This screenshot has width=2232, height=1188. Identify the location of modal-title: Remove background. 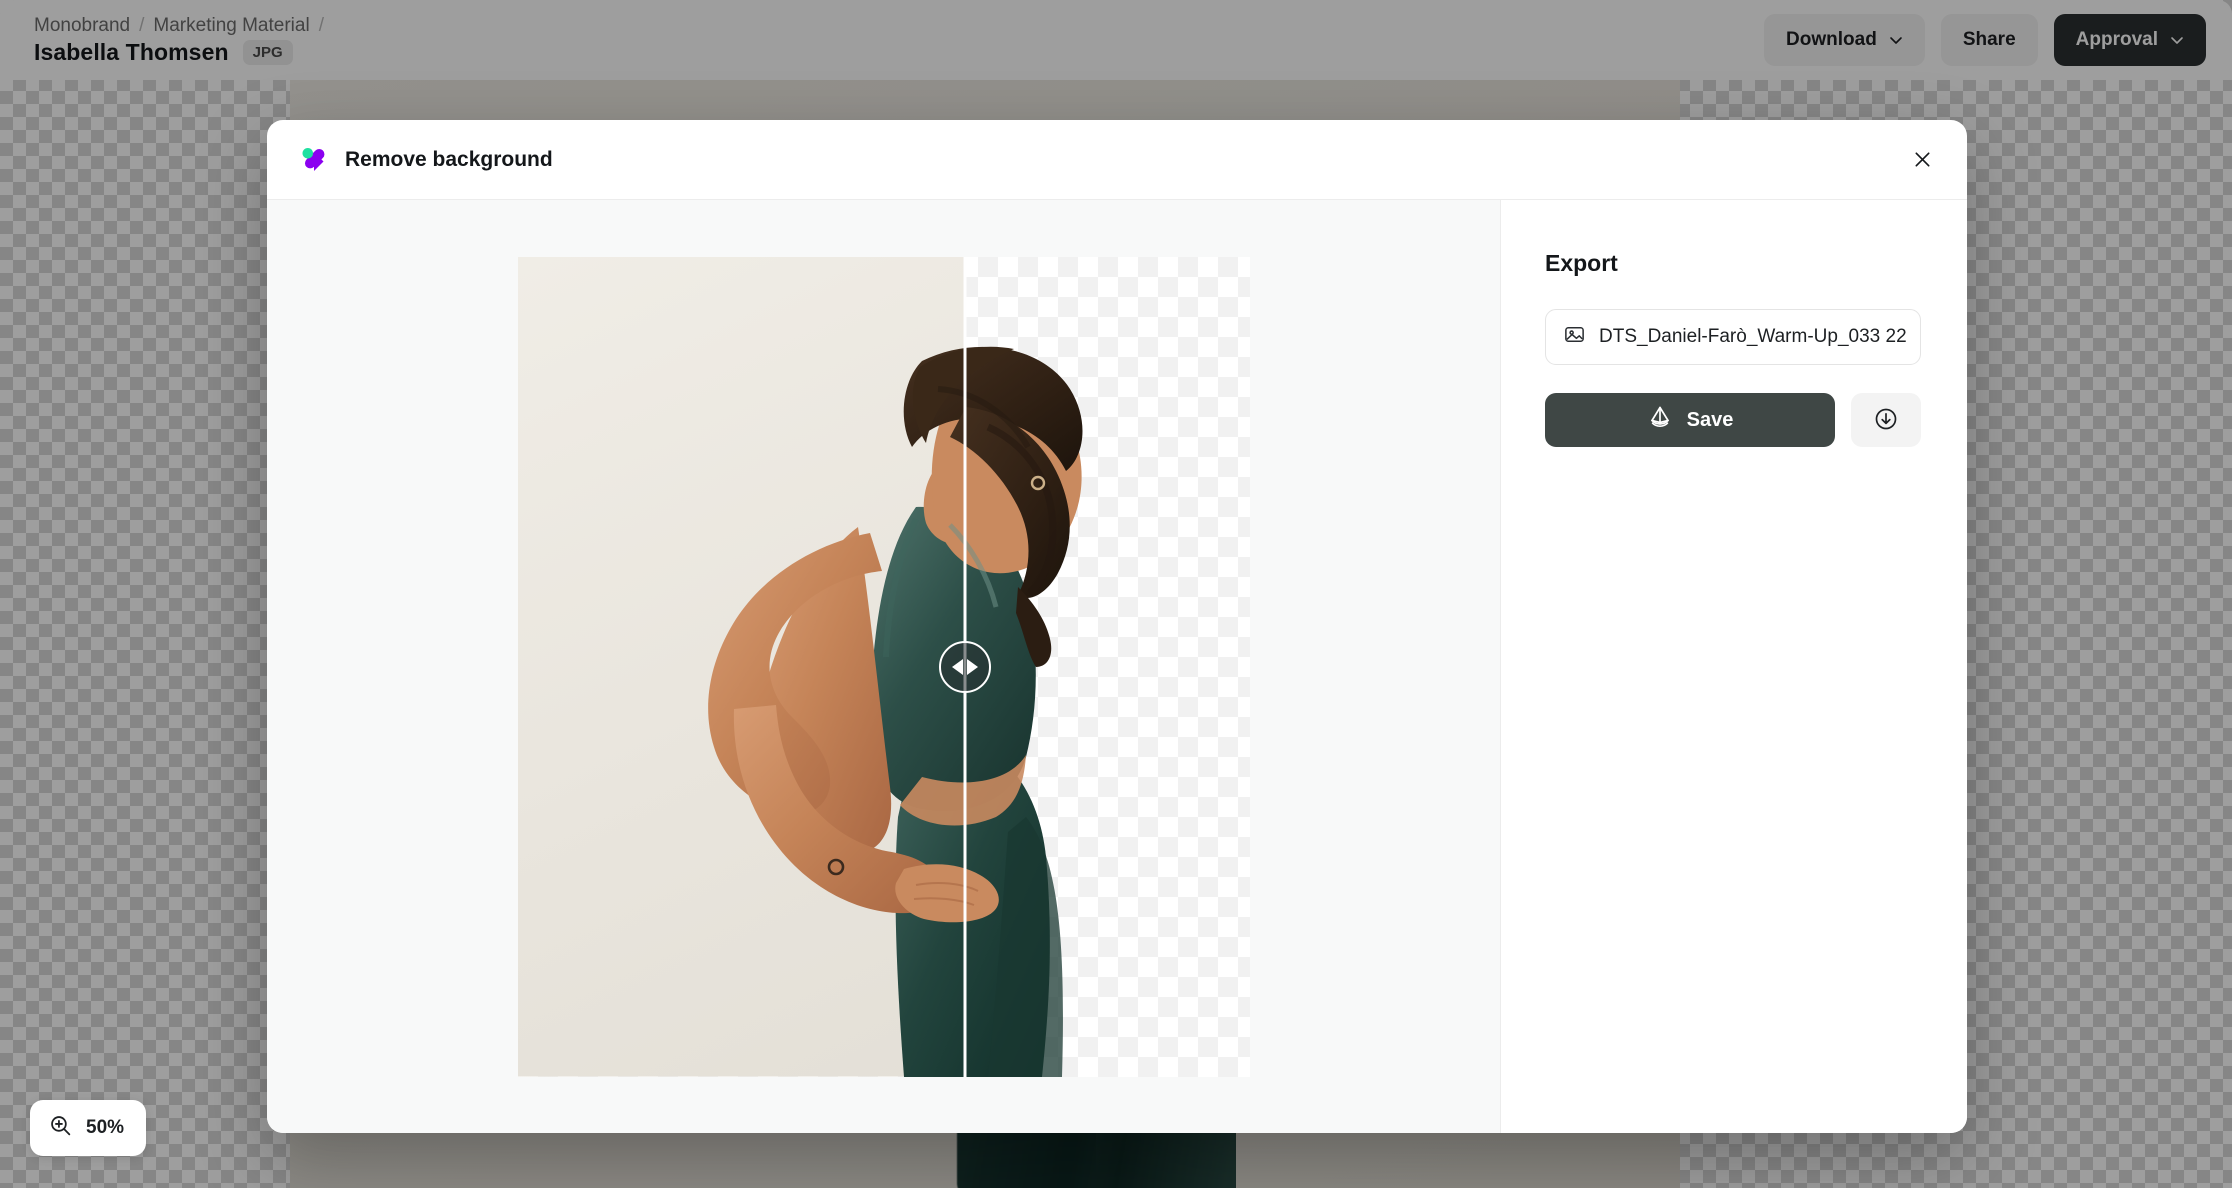
(449, 159).